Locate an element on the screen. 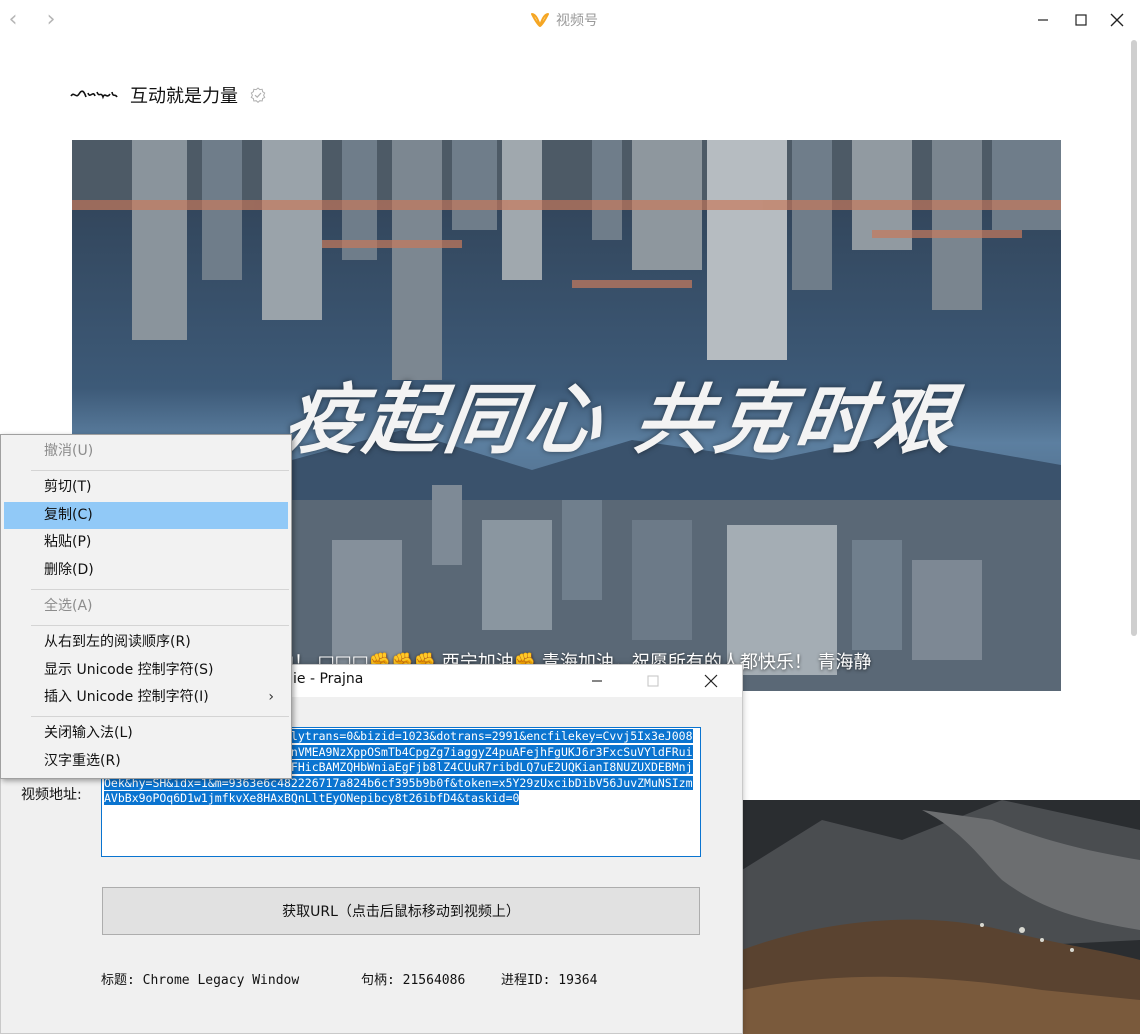 This screenshot has height=1034, width=1140. scrollbar-thumb is located at coordinates (1134, 338).